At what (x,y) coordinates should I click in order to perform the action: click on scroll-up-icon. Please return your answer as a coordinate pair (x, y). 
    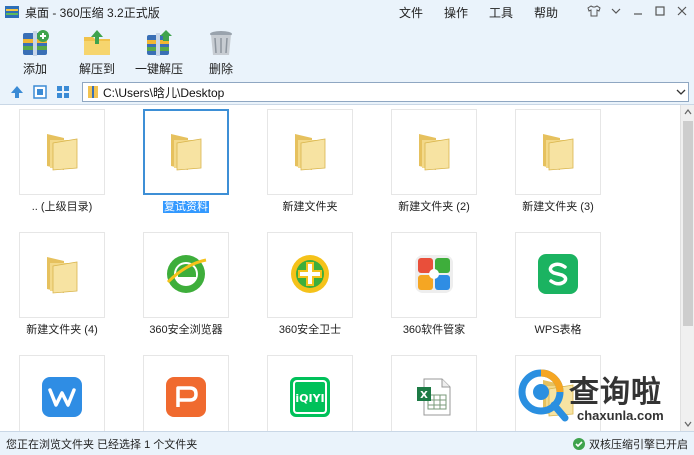
    Looking at the image, I should click on (688, 112).